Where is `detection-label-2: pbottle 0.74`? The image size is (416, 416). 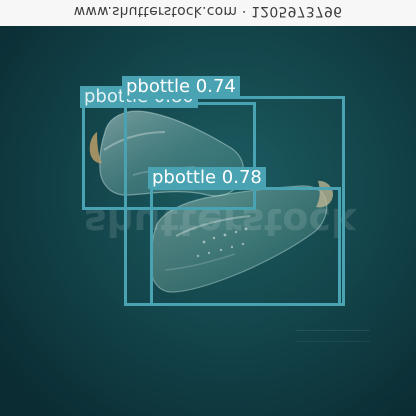 detection-label-2: pbottle 0.74 is located at coordinates (181, 87).